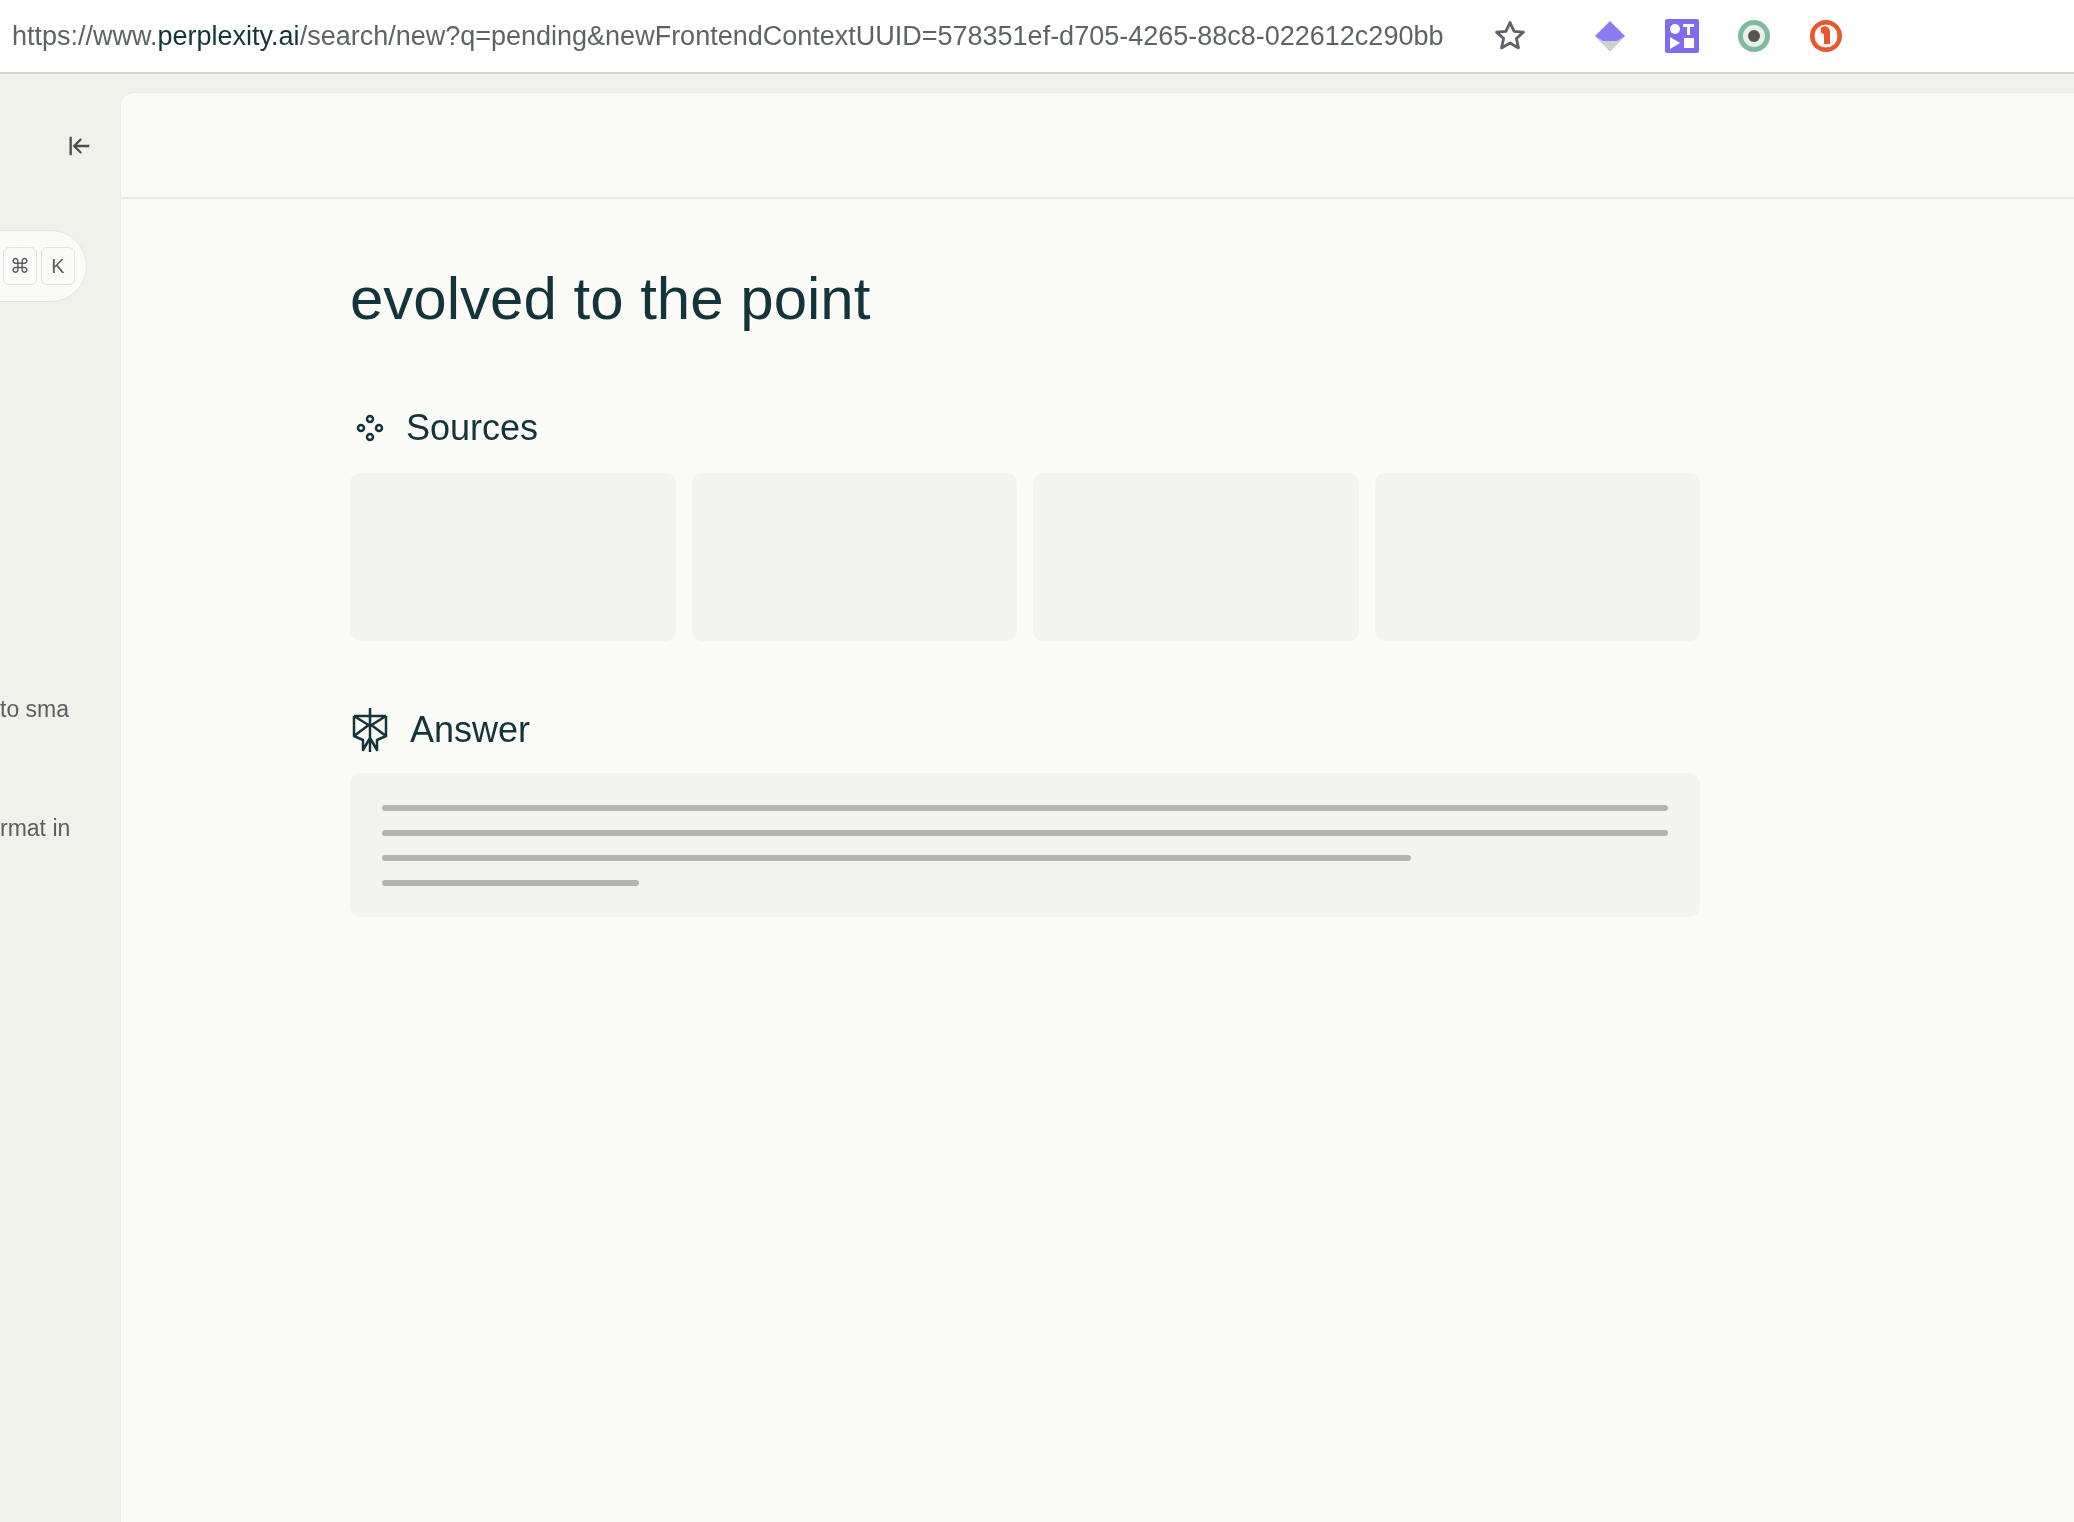 Image resolution: width=2074 pixels, height=1522 pixels. I want to click on thread-item: rmat in, so click(35, 827).